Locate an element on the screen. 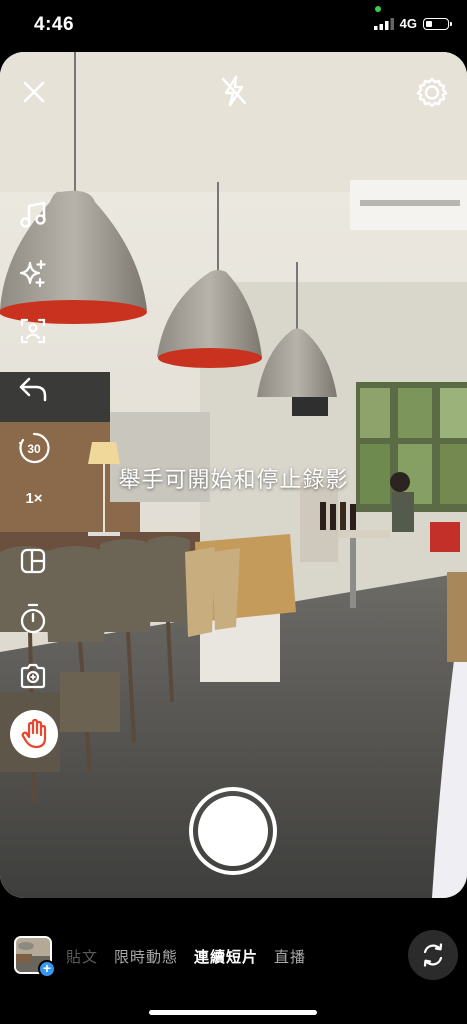  photo-capture-button is located at coordinates (33, 676).